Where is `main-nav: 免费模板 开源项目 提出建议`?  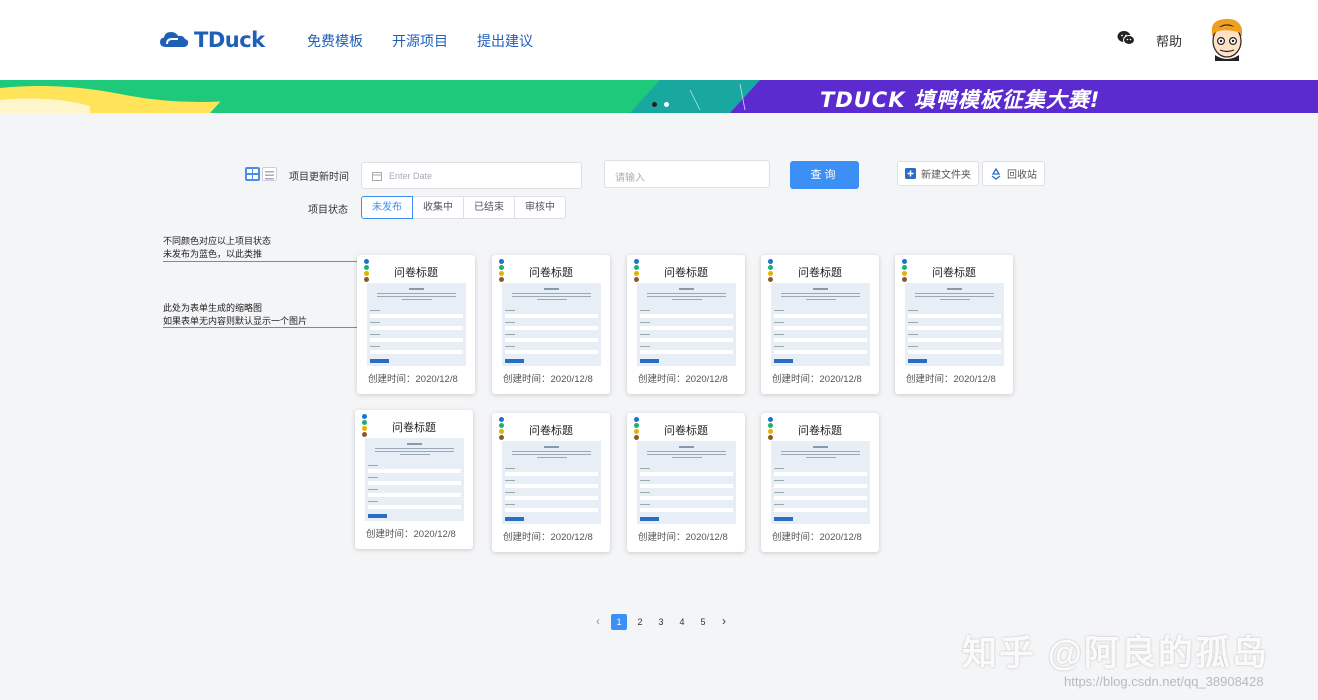 main-nav: 免费模板 开源项目 提出建议 is located at coordinates (420, 41).